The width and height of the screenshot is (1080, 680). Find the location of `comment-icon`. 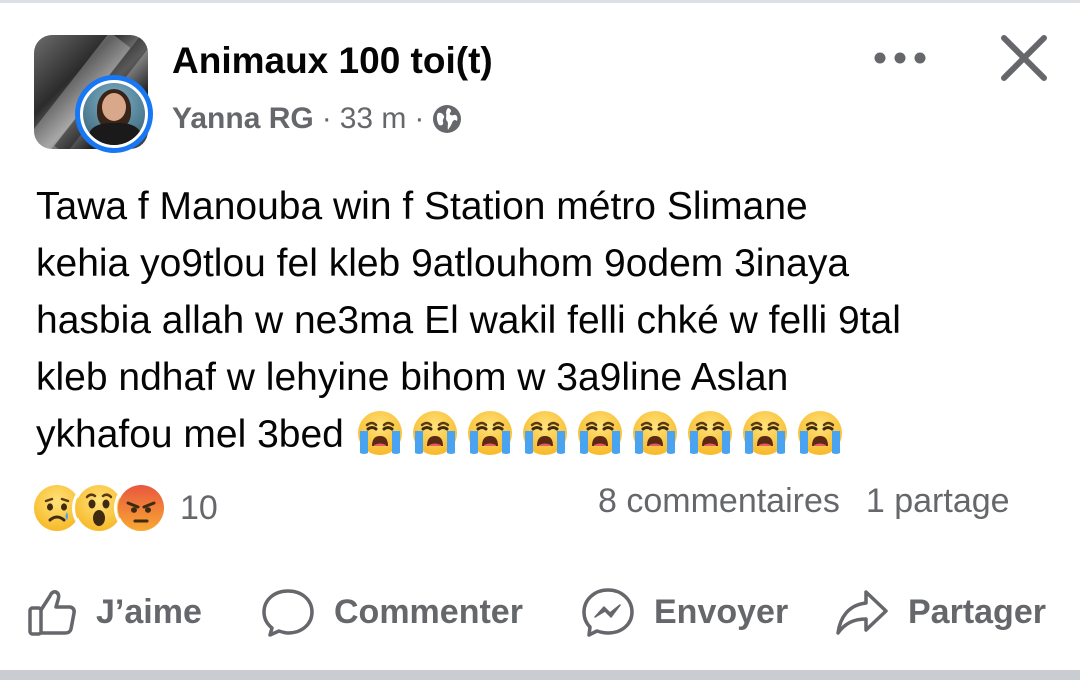

comment-icon is located at coordinates (288, 613).